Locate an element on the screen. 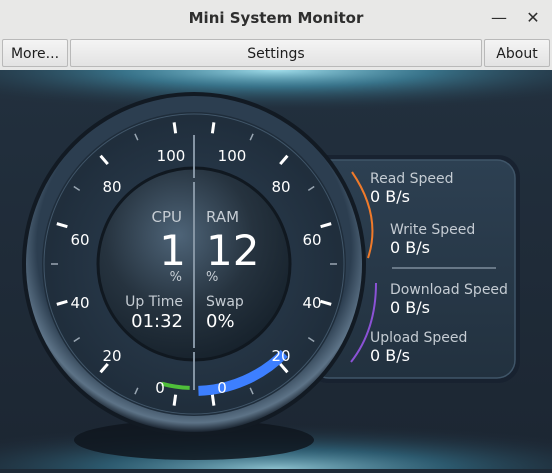 This screenshot has width=552, height=473. left-tick-label: 0 is located at coordinates (160, 388).